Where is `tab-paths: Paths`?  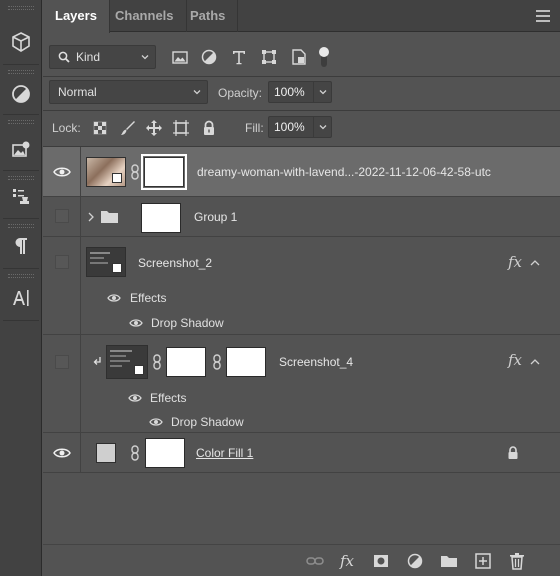 tab-paths: Paths is located at coordinates (208, 16).